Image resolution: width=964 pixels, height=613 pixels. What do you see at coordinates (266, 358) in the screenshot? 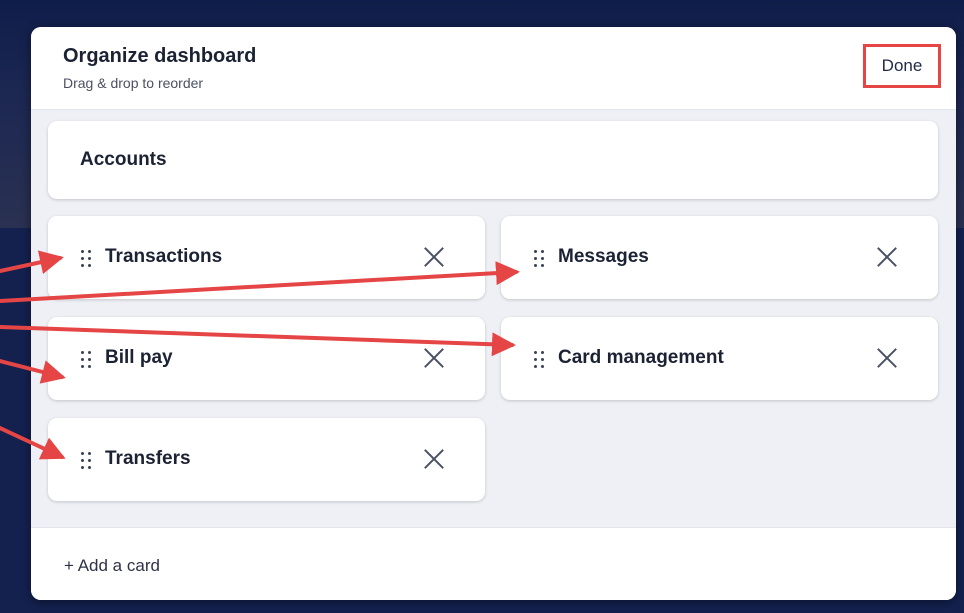
I see `dashboard-card-bill-pay: Bill pay` at bounding box center [266, 358].